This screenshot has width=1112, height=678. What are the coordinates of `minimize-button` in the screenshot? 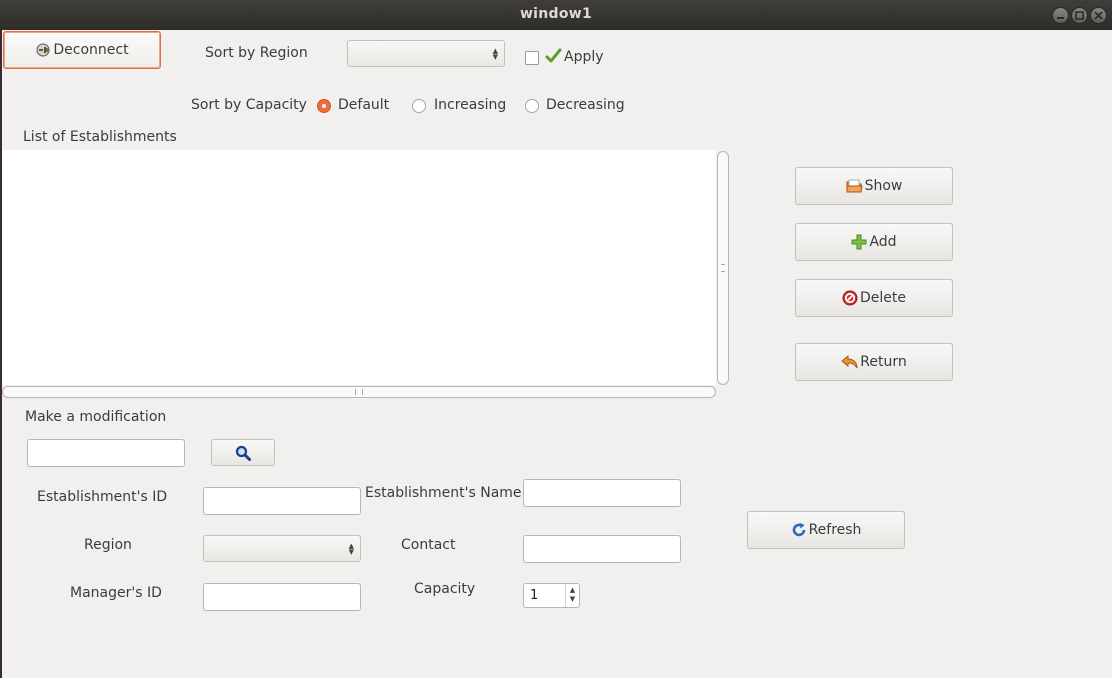 It's located at (1060, 15).